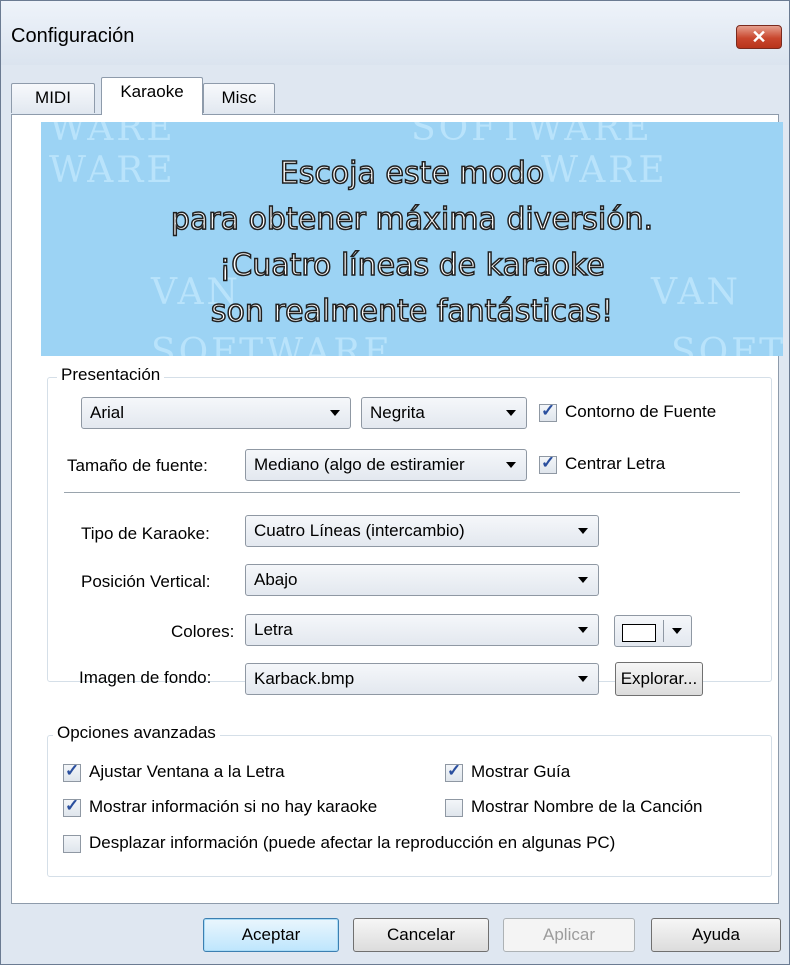 The height and width of the screenshot is (965, 790). Describe the element at coordinates (395, 33) in the screenshot. I see `title-bar: Configuración ✕` at that location.